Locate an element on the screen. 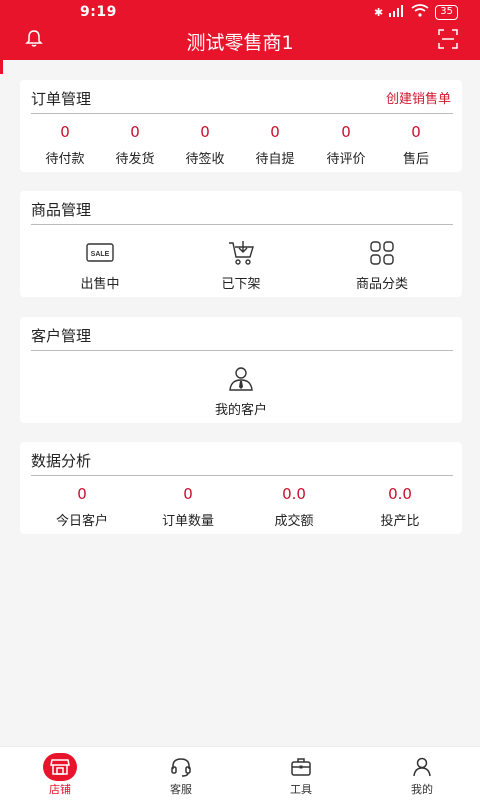  stat-label: 待自提 is located at coordinates (275, 159).